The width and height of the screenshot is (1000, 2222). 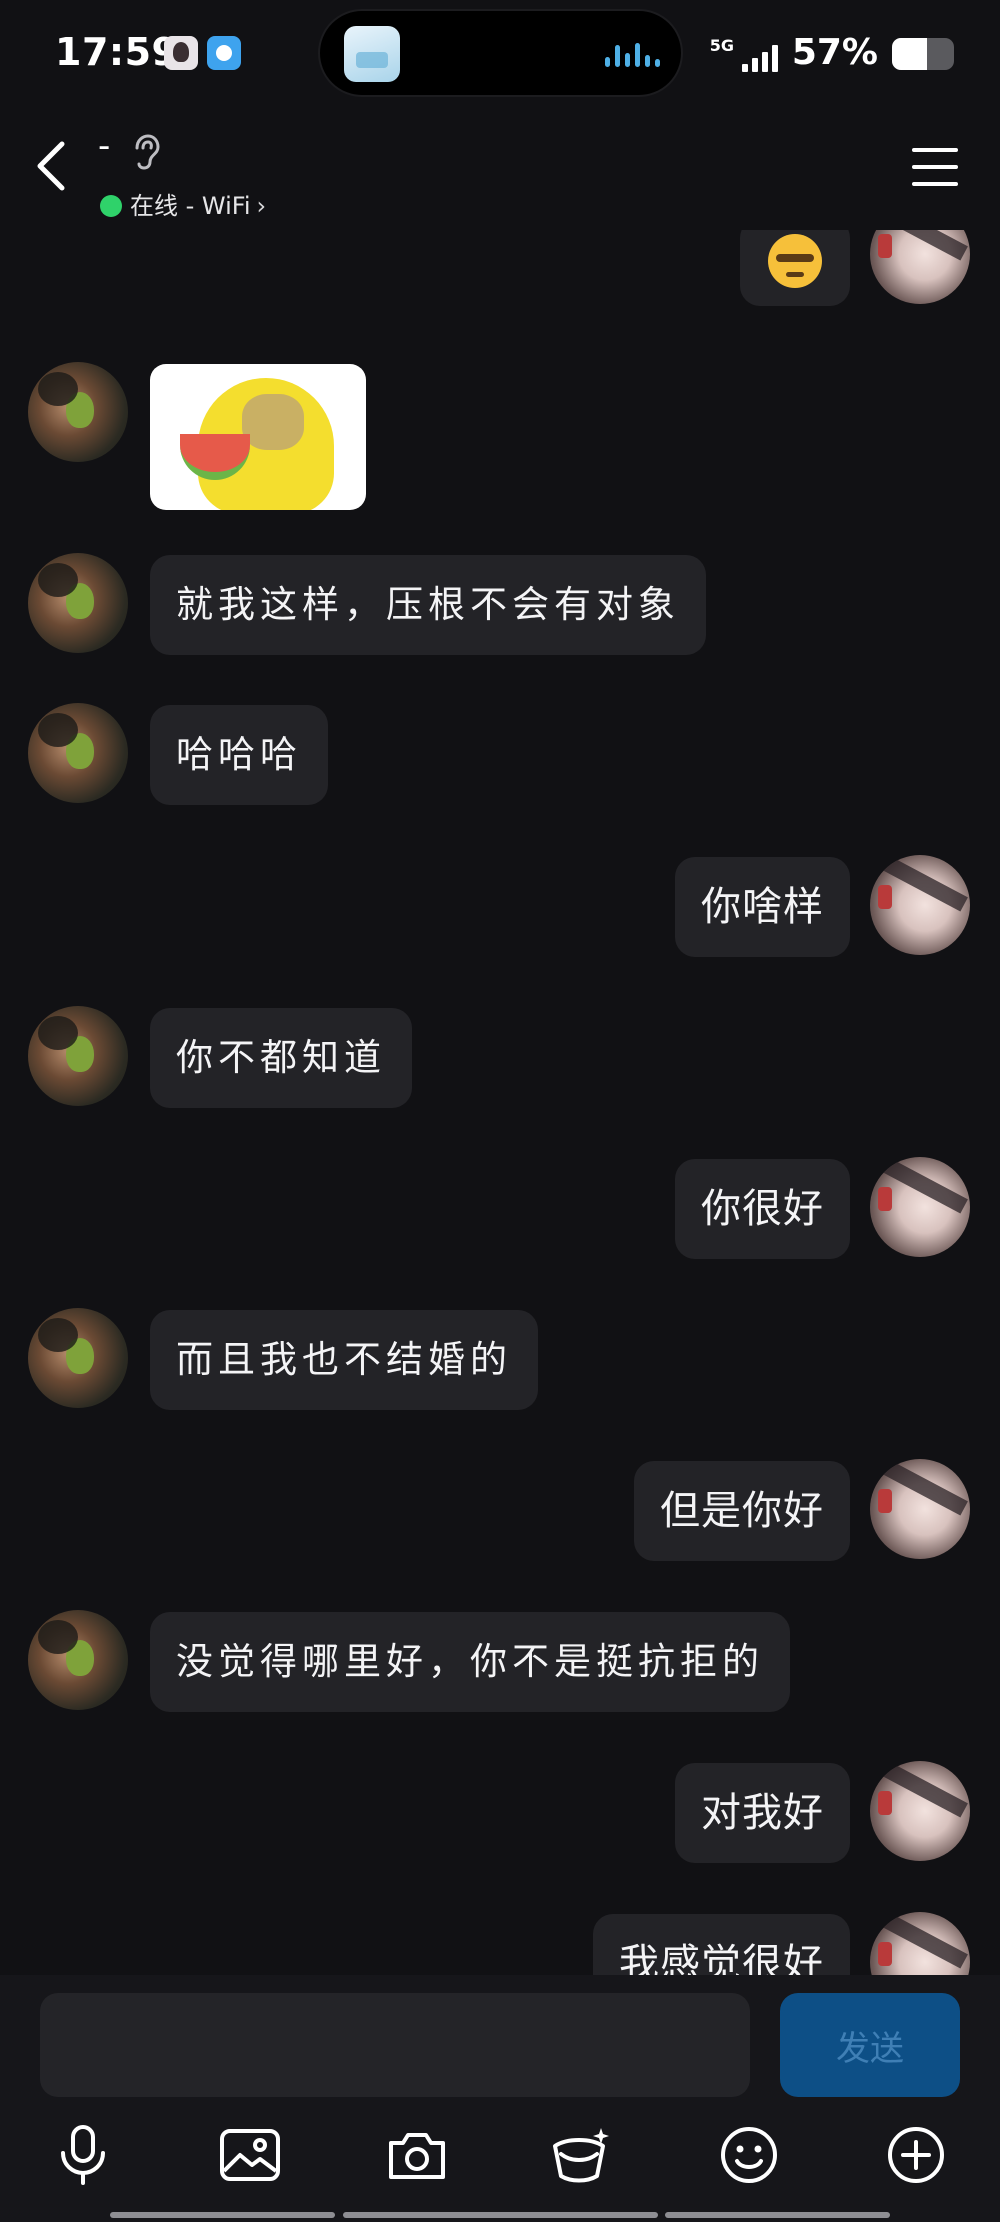 What do you see at coordinates (762, 1813) in the screenshot?
I see `message-bubble: 对我好` at bounding box center [762, 1813].